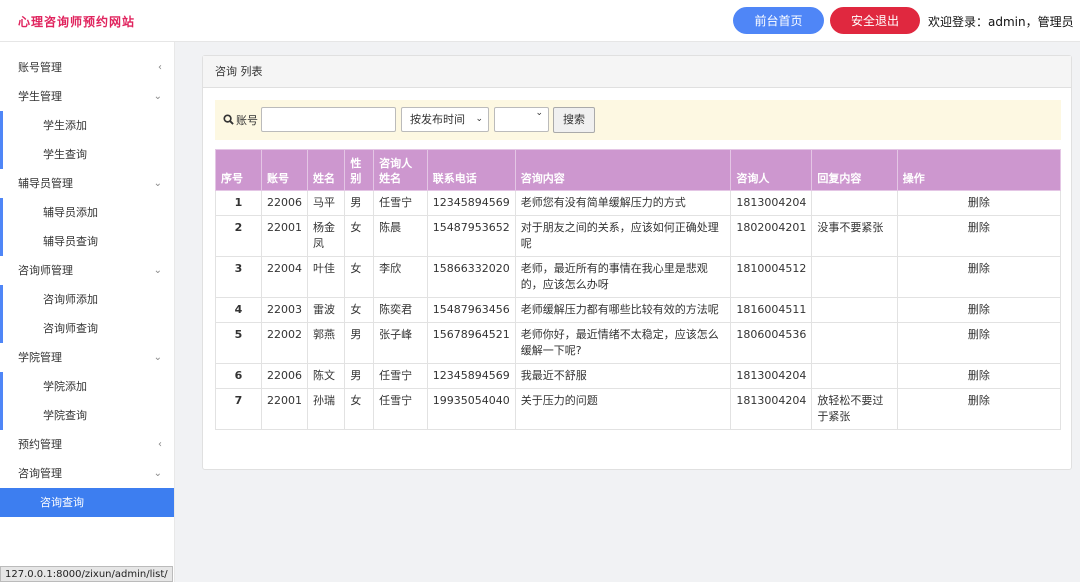 Image resolution: width=1080 pixels, height=582 pixels. Describe the element at coordinates (87, 502) in the screenshot. I see `sidebar-item-consult-query: 咨询查询` at that location.